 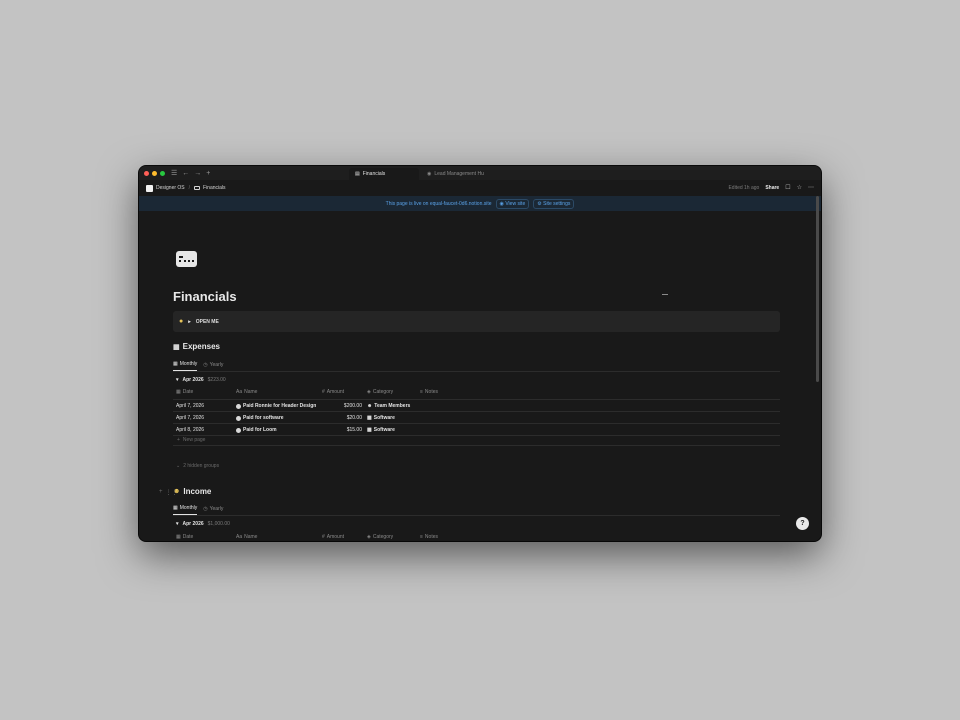 I want to click on tab-label: Lead Management Hu, so click(x=459, y=174).